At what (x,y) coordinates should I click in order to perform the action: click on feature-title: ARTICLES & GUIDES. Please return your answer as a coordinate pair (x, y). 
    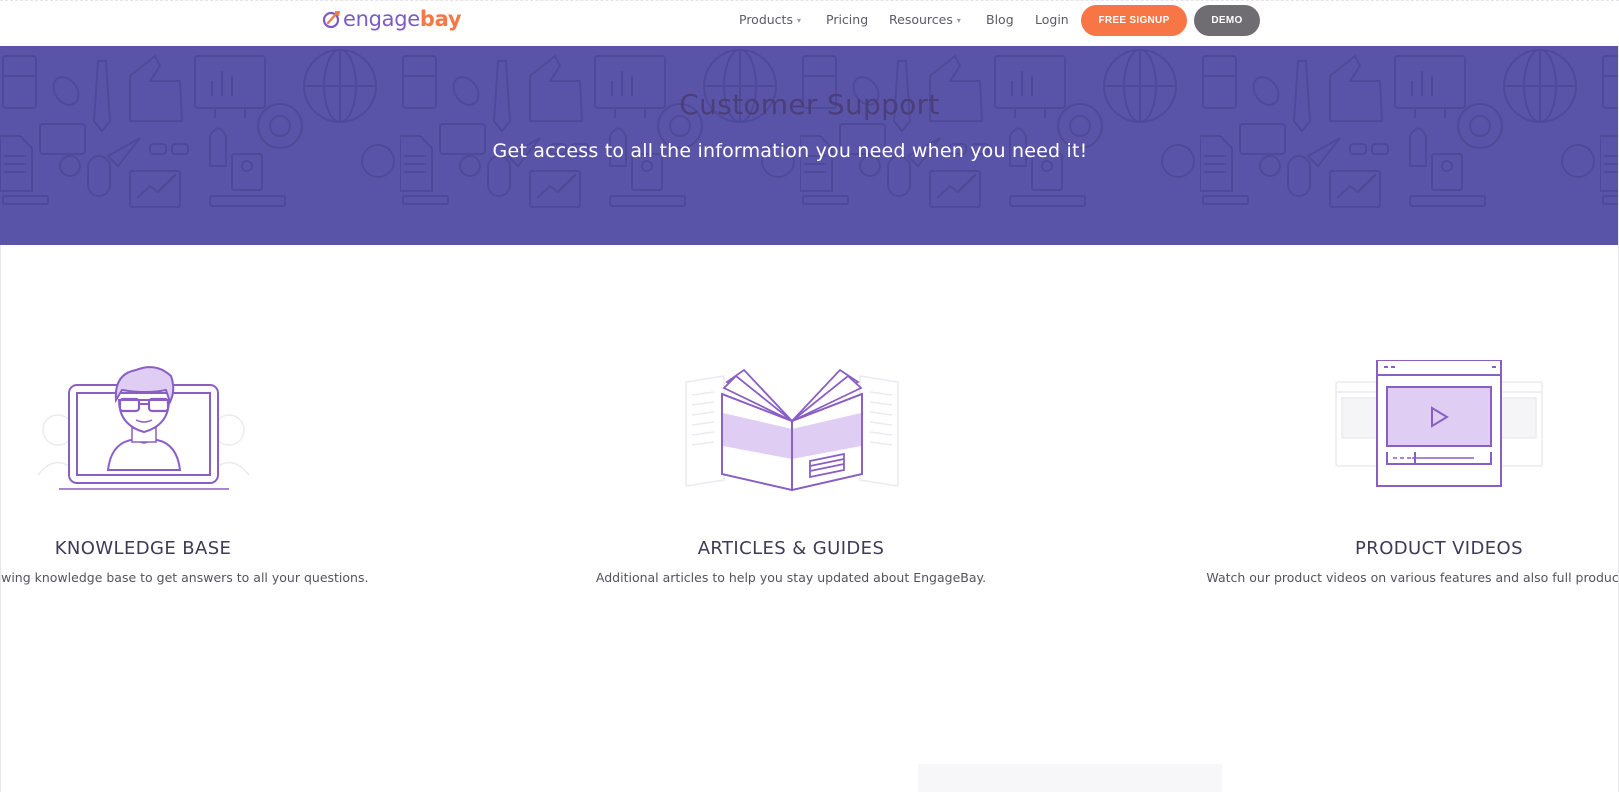
    Looking at the image, I should click on (791, 548).